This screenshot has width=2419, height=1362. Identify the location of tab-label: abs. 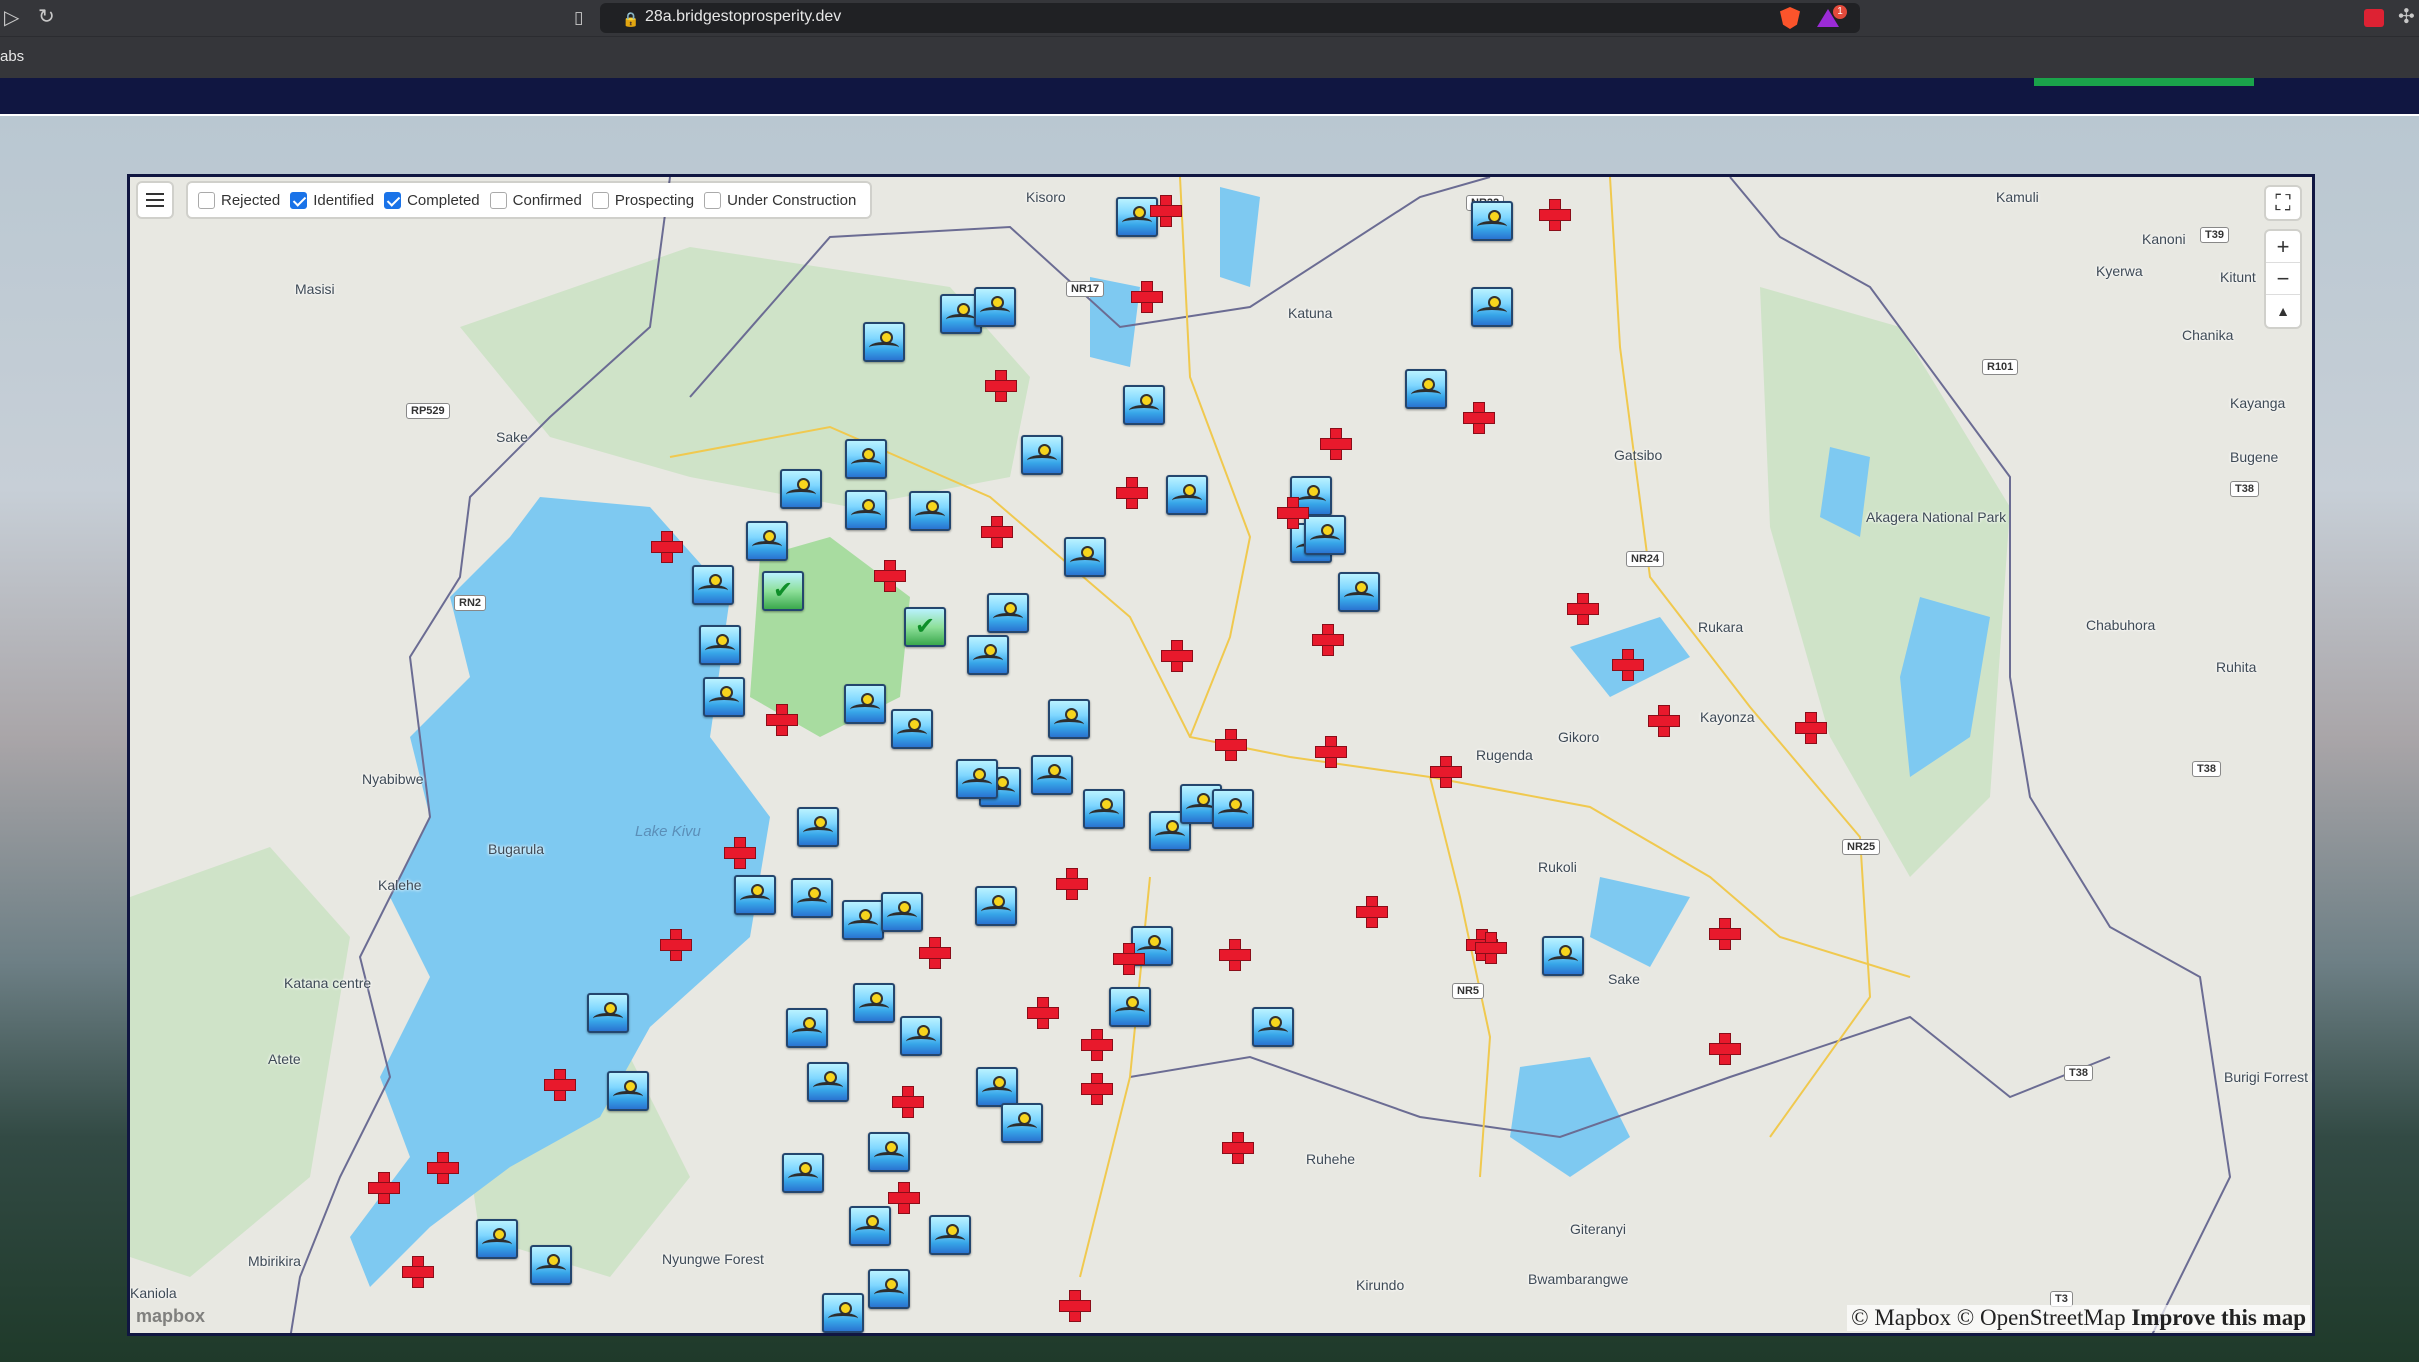
(12, 56).